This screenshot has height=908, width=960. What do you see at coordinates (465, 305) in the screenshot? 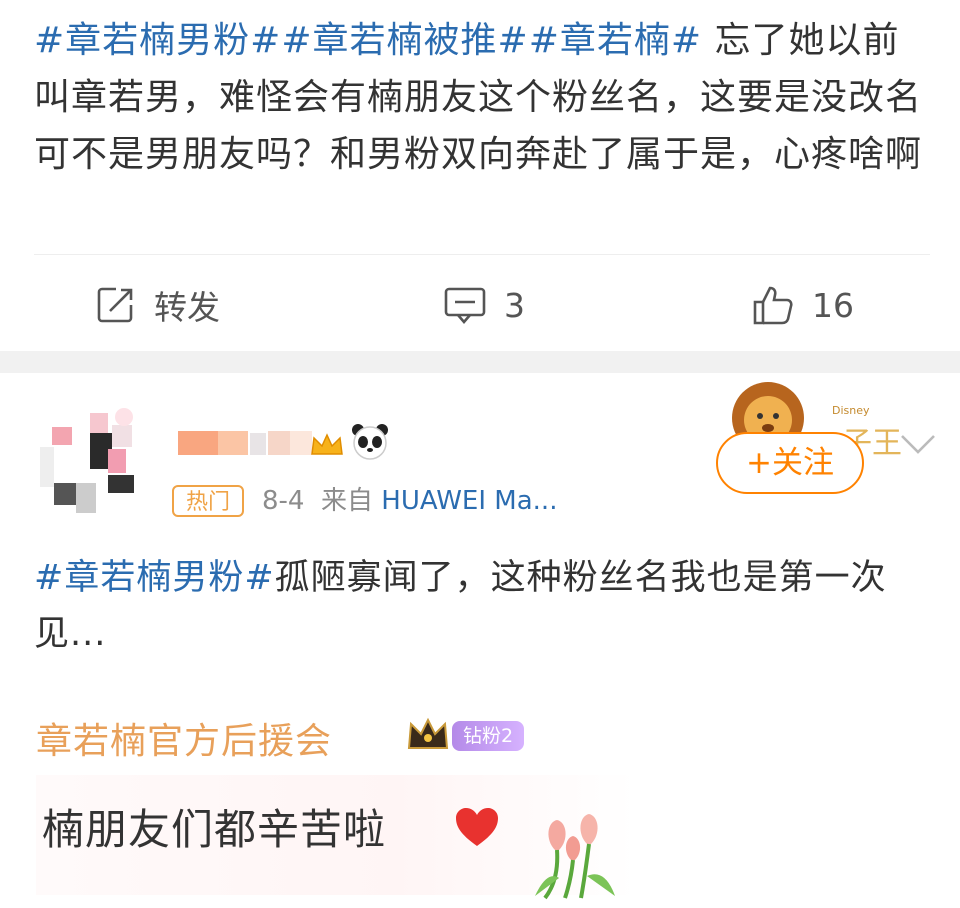
I see `comment-icon` at bounding box center [465, 305].